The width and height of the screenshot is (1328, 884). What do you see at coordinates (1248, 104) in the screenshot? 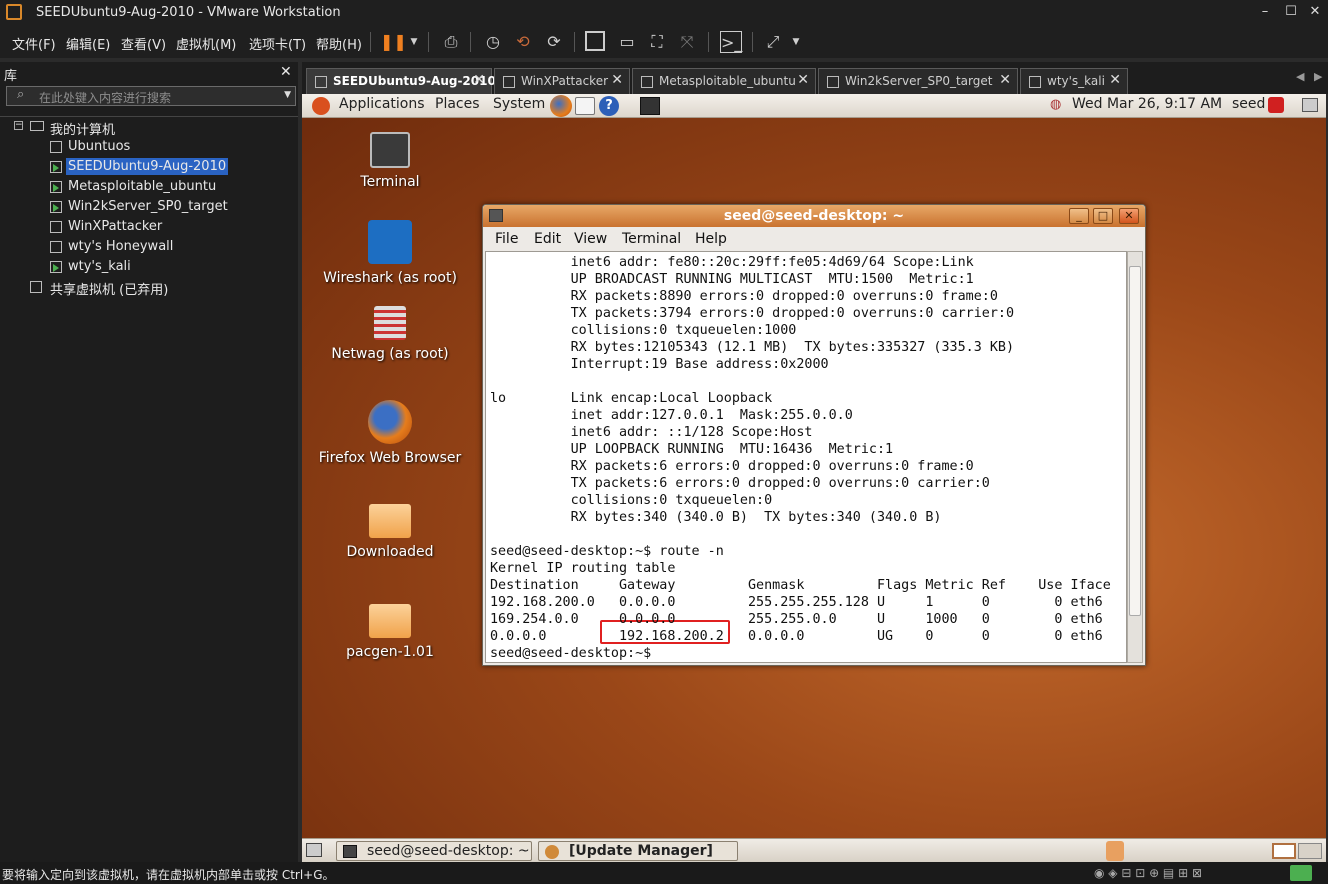
I see `user-menu: seed` at bounding box center [1248, 104].